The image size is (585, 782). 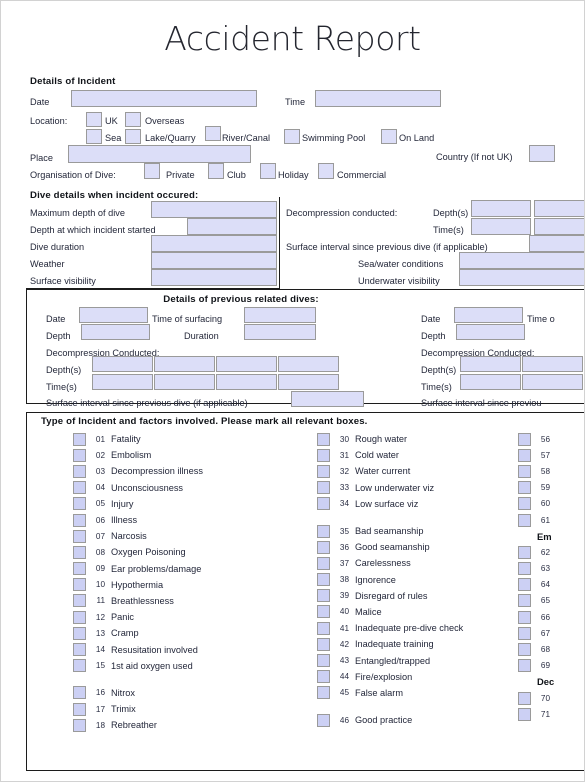 What do you see at coordinates (115, 332) in the screenshot?
I see `prev-left-depth-input` at bounding box center [115, 332].